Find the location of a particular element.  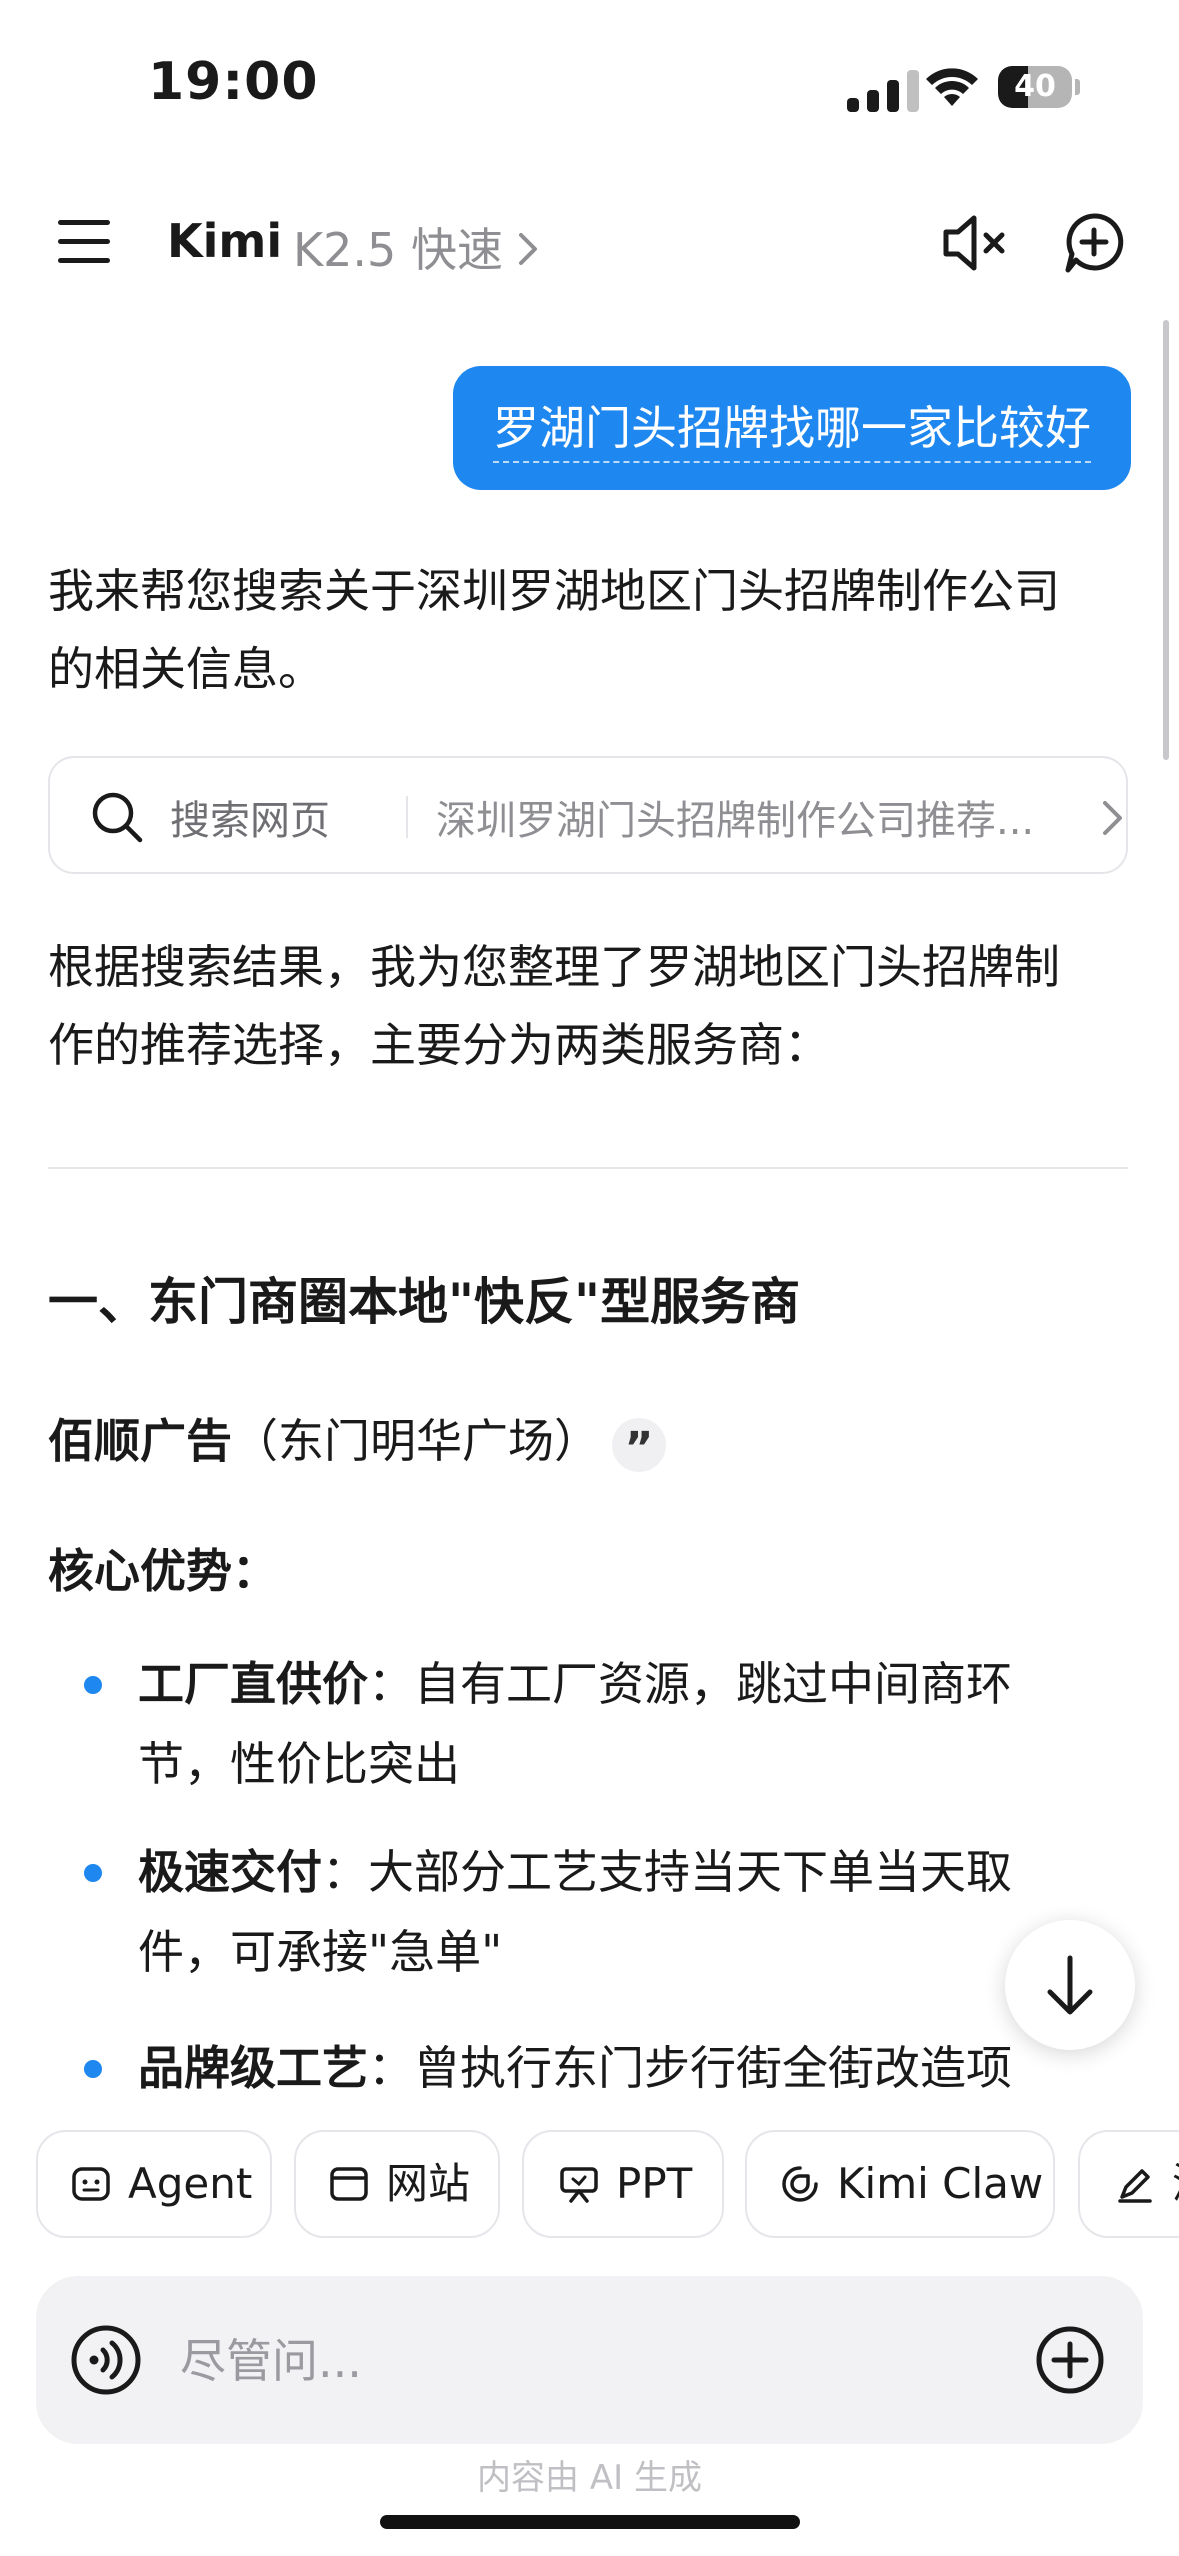

wifi-icon is located at coordinates (952, 87).